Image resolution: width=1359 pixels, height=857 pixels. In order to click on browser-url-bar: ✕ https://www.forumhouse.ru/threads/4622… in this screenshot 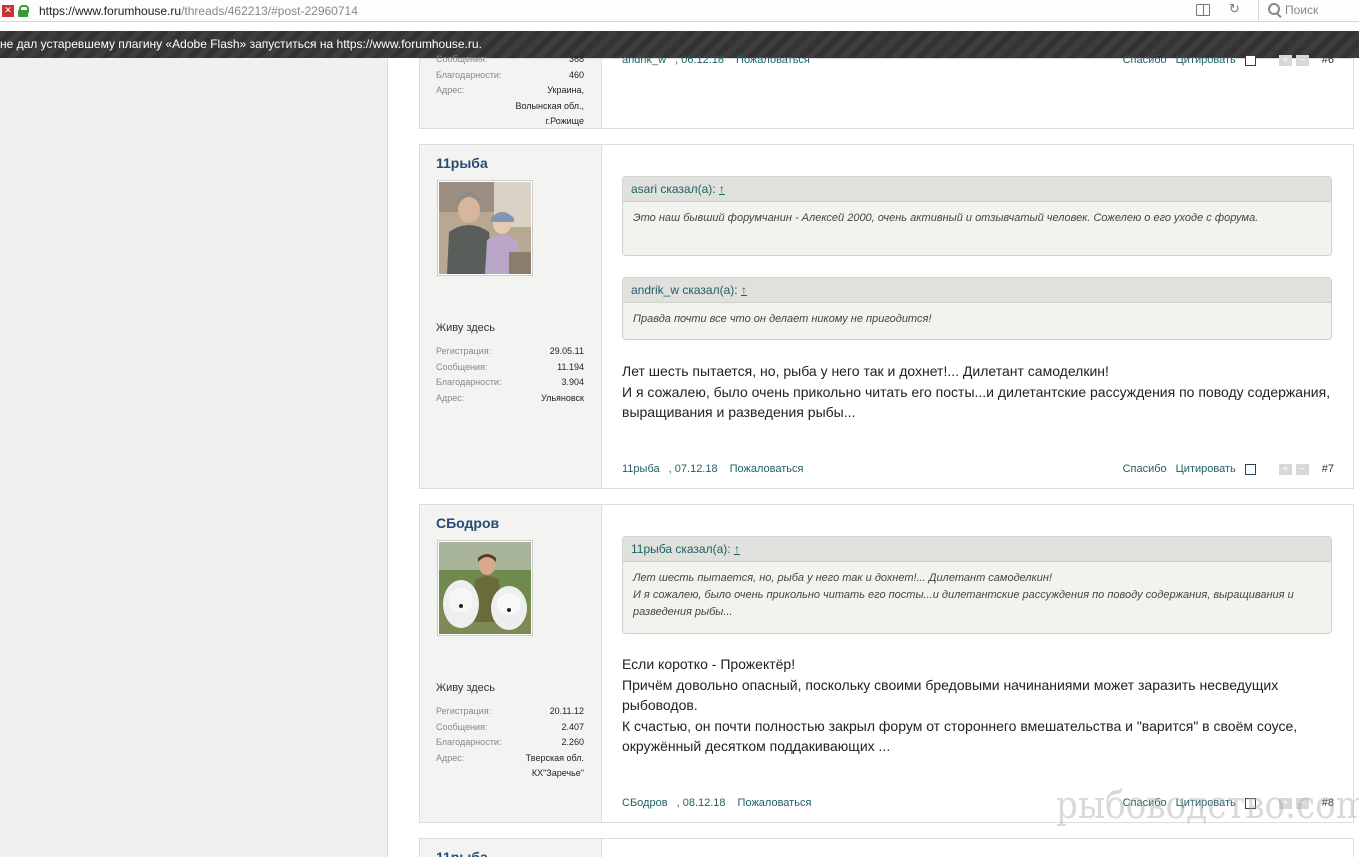, I will do `click(679, 11)`.